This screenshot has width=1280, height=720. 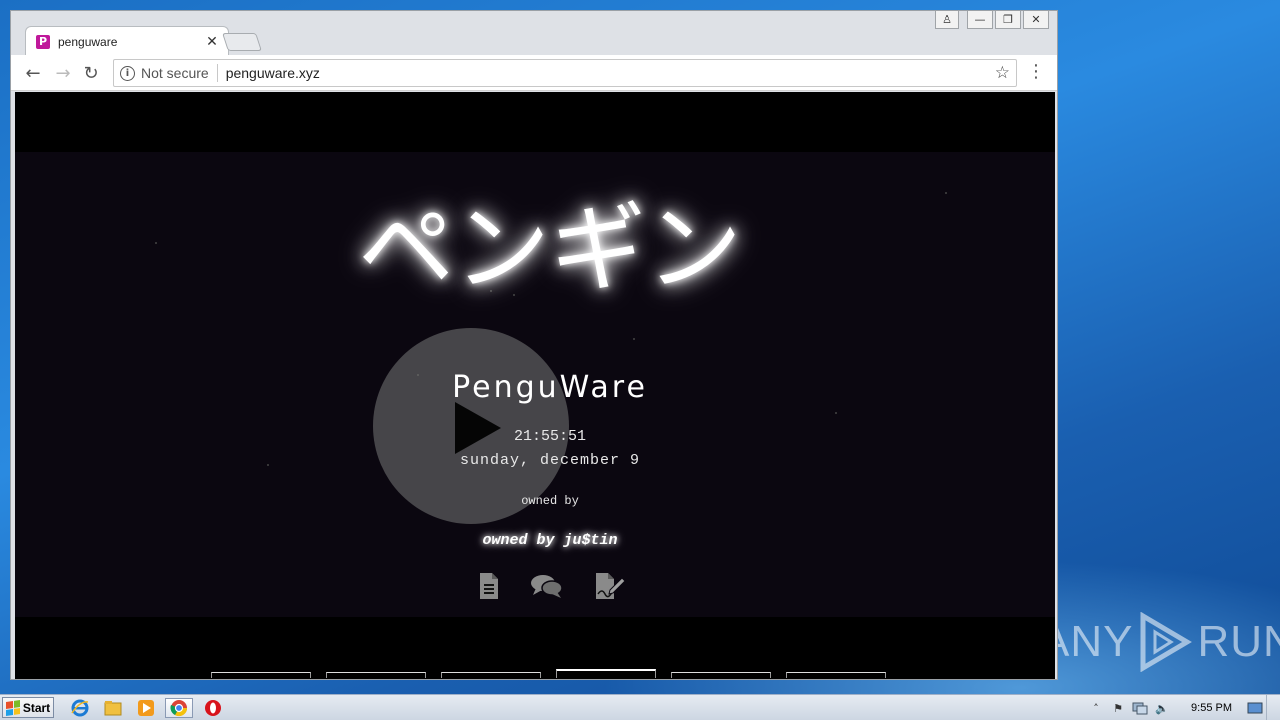 What do you see at coordinates (606, 673) in the screenshot?
I see `page-nav-tab-active` at bounding box center [606, 673].